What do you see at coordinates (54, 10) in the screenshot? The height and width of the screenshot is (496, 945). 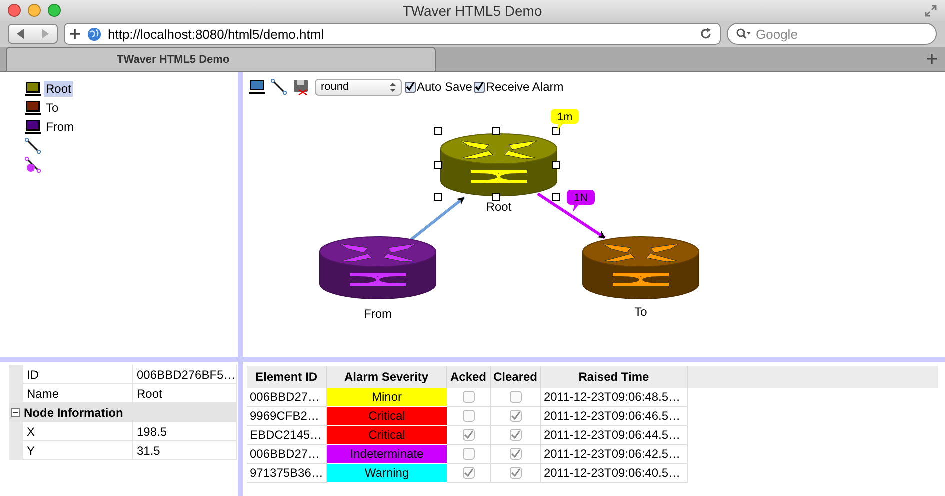 I see `zoom-icon` at bounding box center [54, 10].